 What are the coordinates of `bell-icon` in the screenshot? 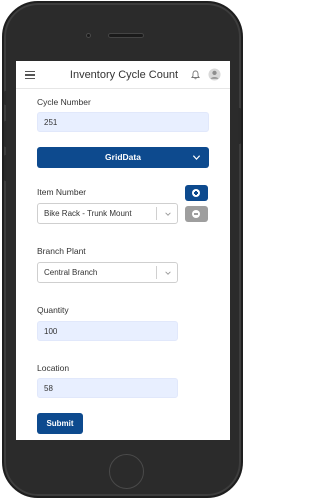 It's located at (195, 75).